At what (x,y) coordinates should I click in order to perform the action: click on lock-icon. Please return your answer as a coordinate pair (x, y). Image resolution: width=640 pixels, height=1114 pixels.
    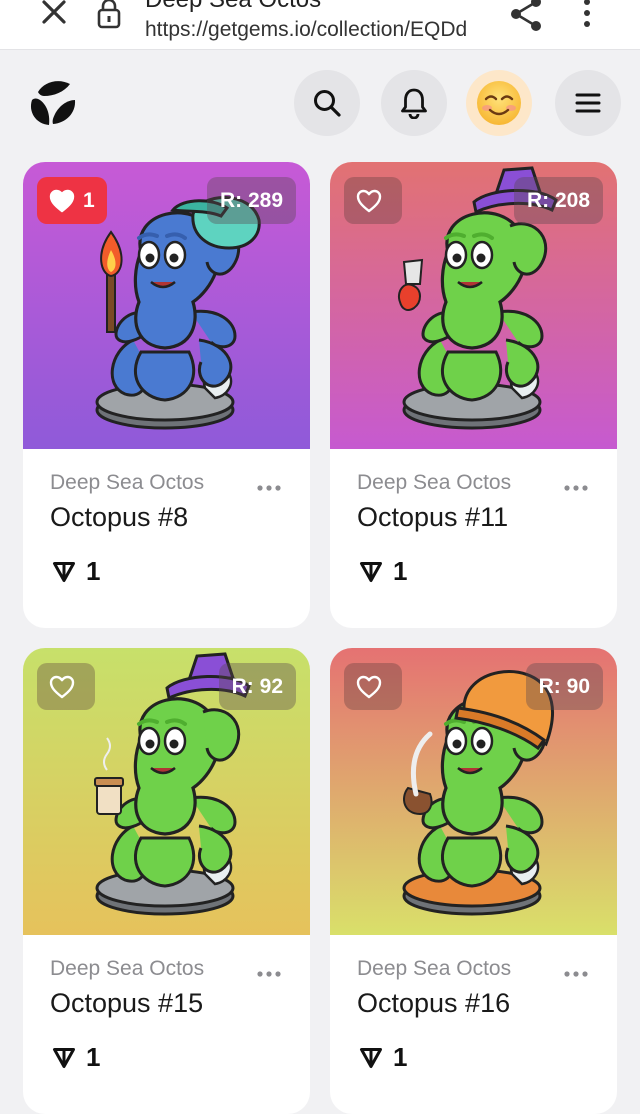
    Looking at the image, I should click on (109, 14).